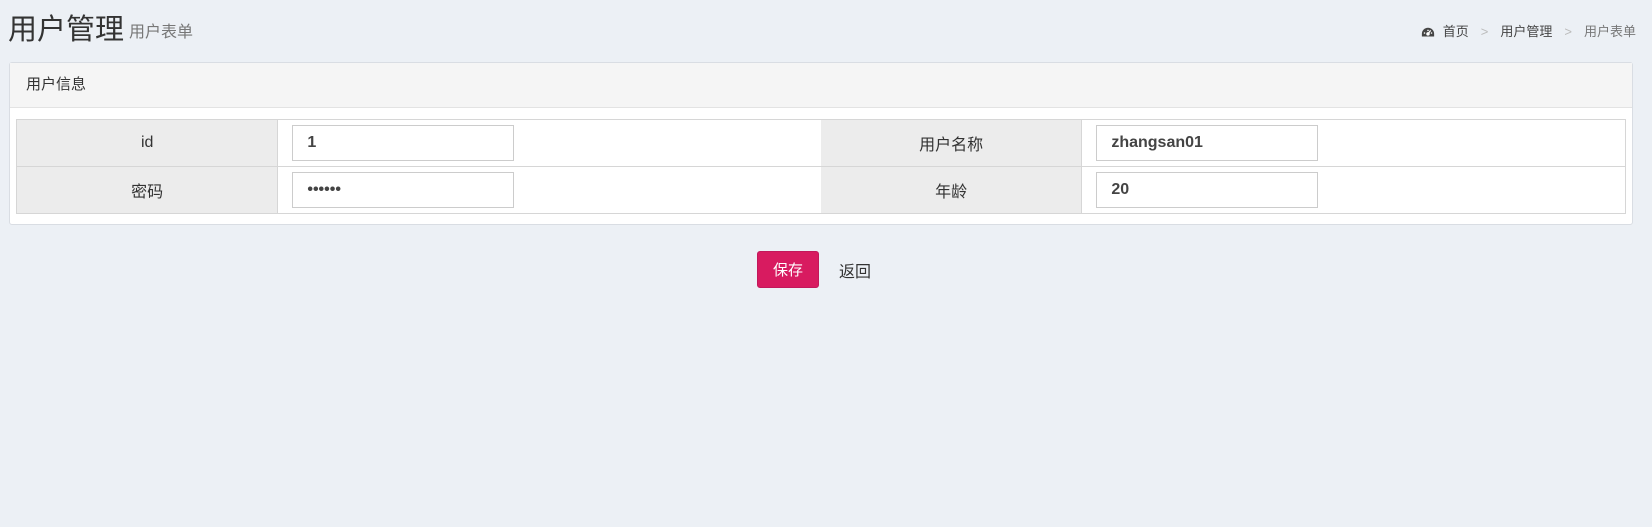 The image size is (1652, 527). Describe the element at coordinates (1353, 143) in the screenshot. I see `username-cell` at that location.